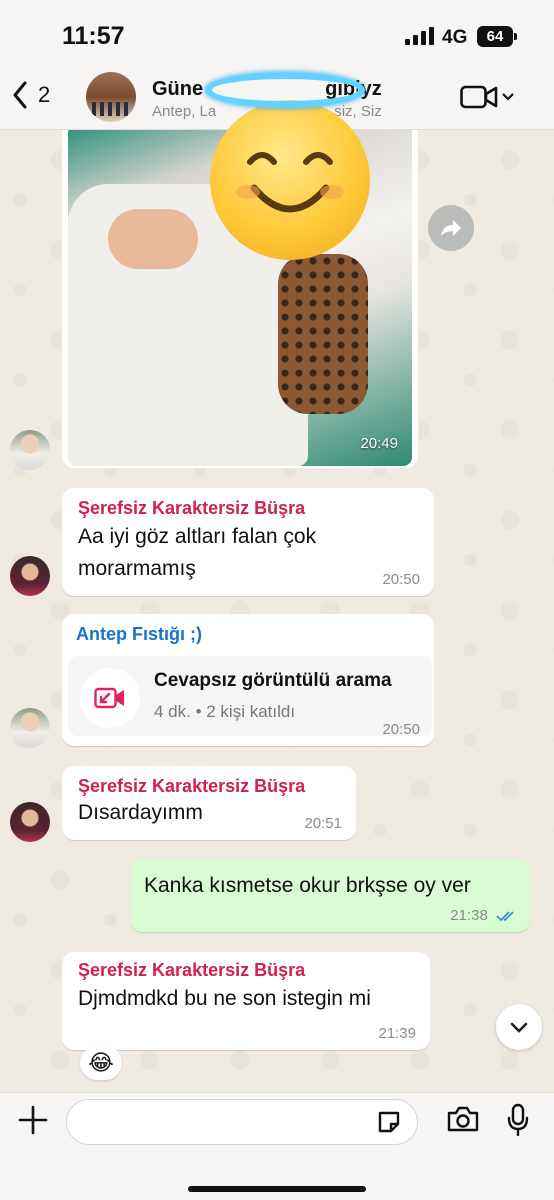 The image size is (554, 1200). Describe the element at coordinates (455, 37) in the screenshot. I see `network-type: 4G` at that location.